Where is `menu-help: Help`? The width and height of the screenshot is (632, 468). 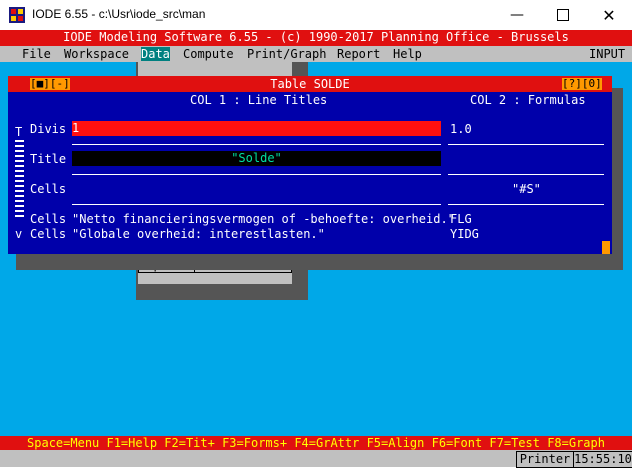 menu-help: Help is located at coordinates (407, 54).